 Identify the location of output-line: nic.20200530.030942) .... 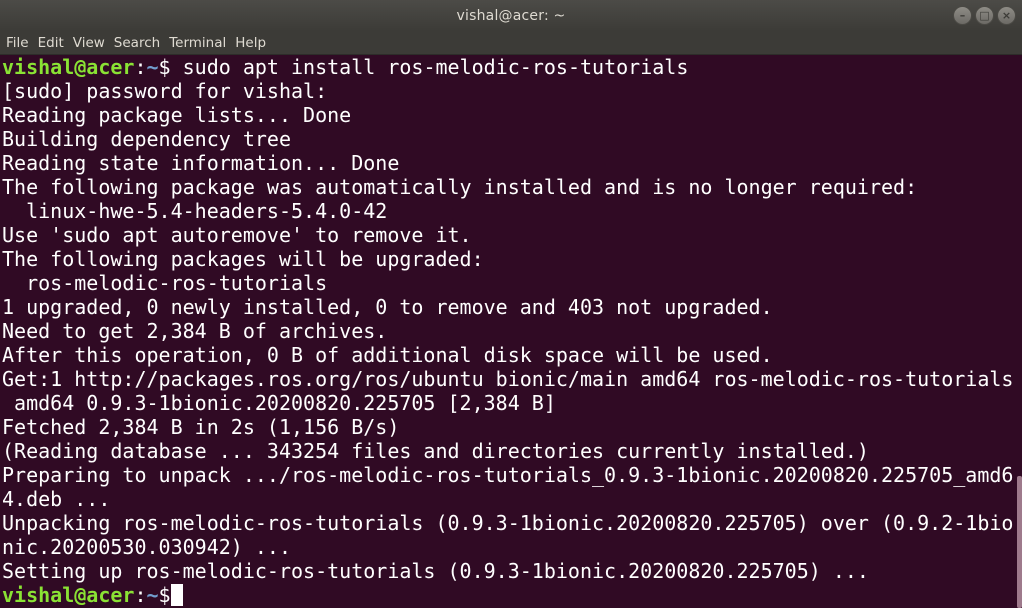
(146, 547).